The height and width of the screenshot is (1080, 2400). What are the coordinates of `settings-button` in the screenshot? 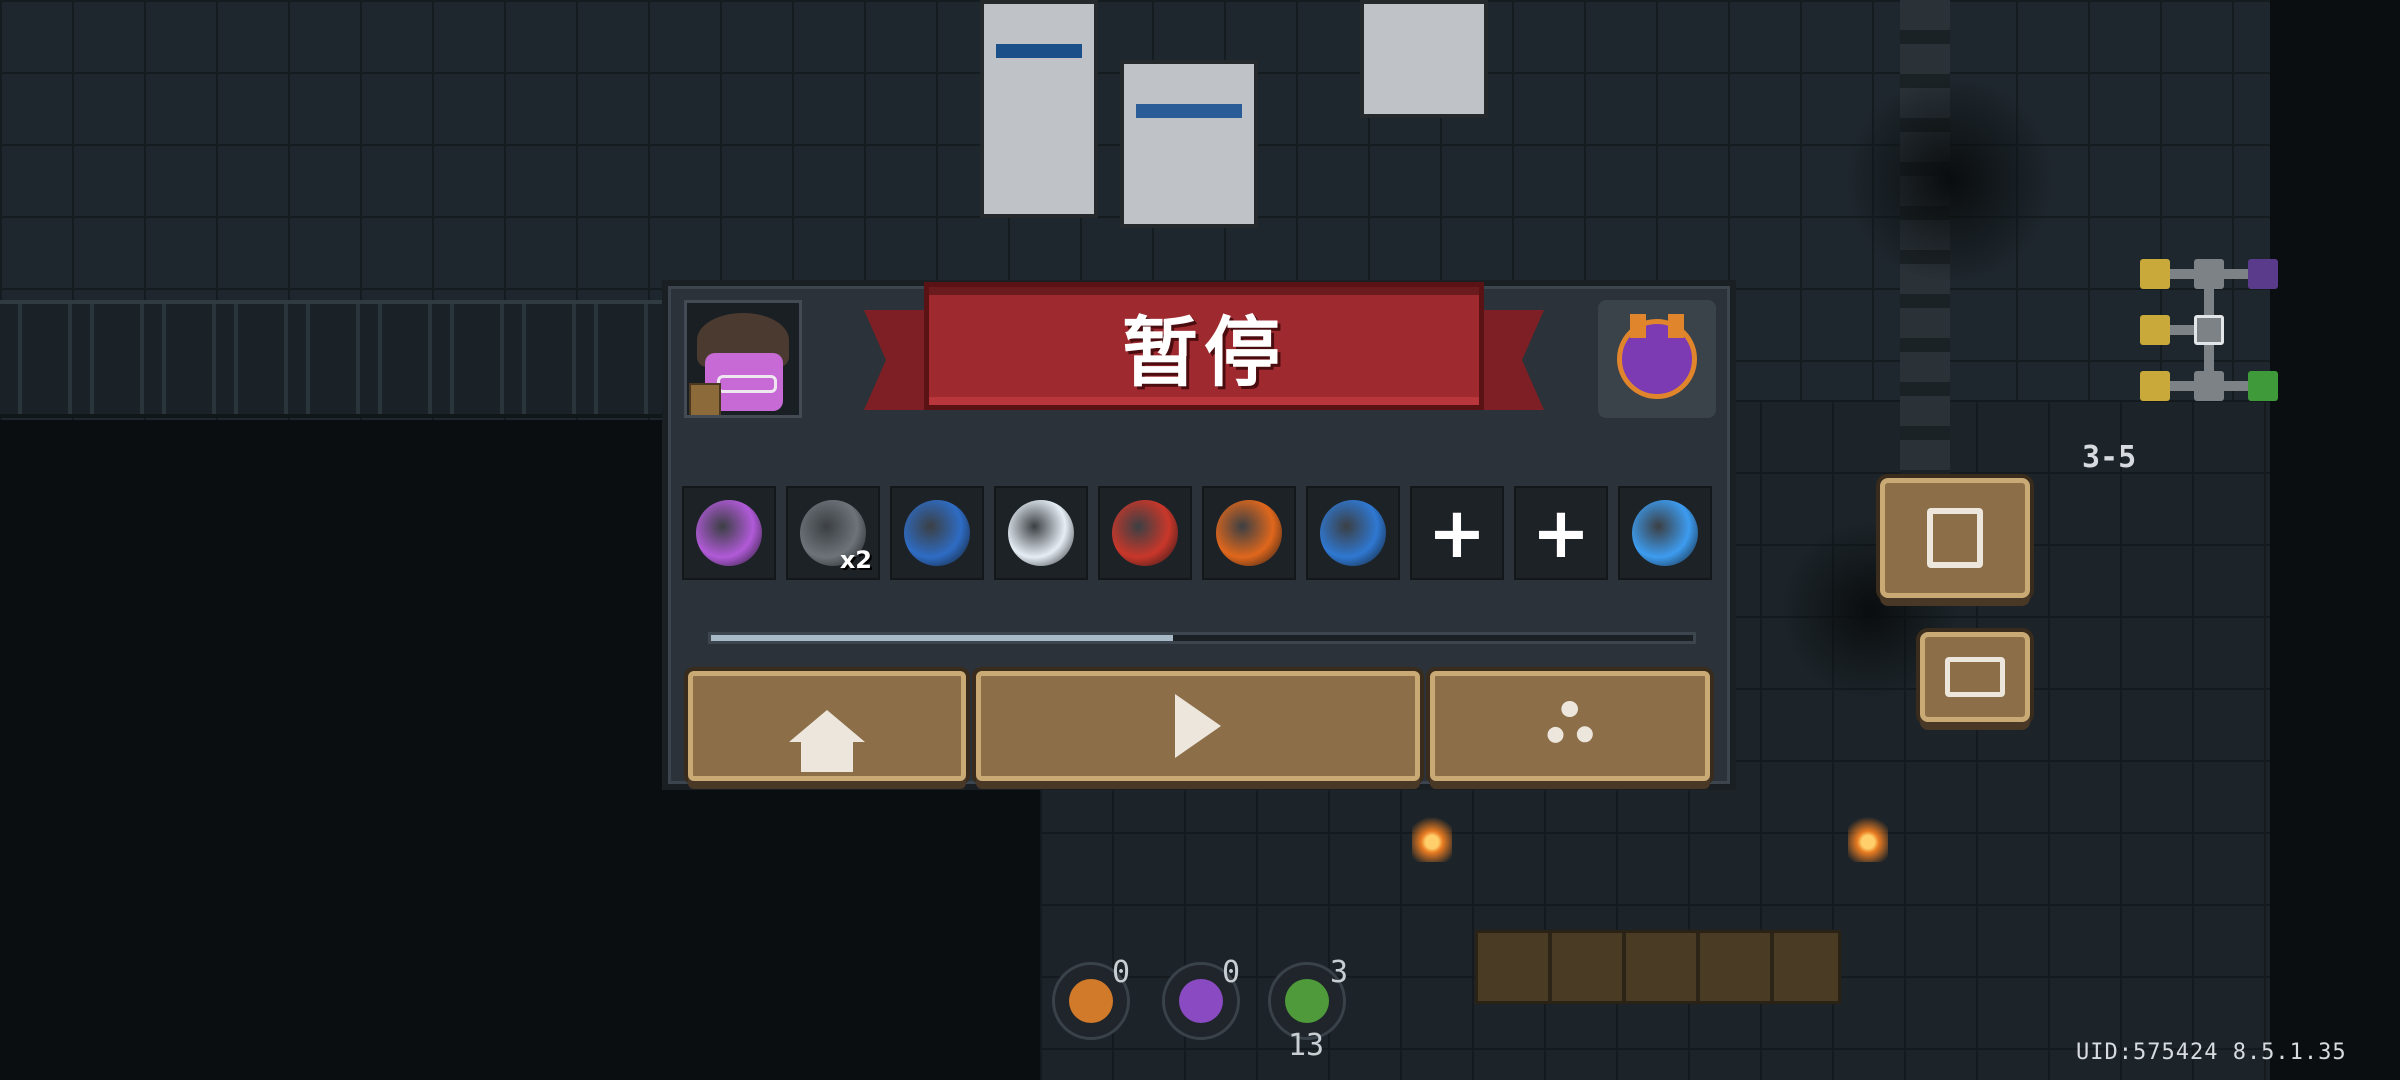 It's located at (1570, 726).